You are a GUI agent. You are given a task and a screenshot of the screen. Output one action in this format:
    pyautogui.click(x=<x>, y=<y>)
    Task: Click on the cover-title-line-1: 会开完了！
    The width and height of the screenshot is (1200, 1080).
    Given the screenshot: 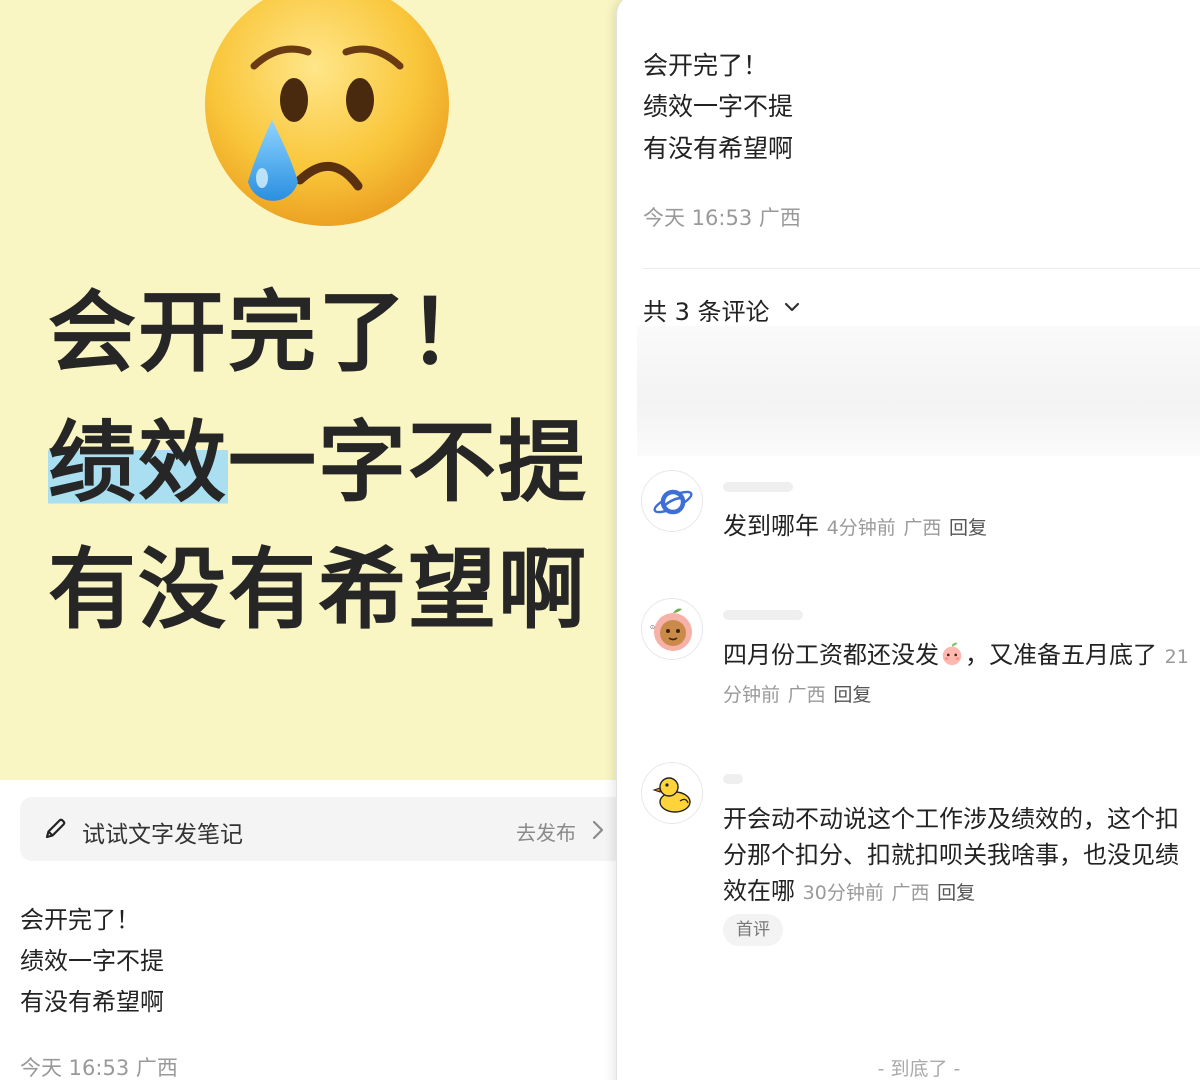 What is the action you would take?
    pyautogui.click(x=273, y=332)
    